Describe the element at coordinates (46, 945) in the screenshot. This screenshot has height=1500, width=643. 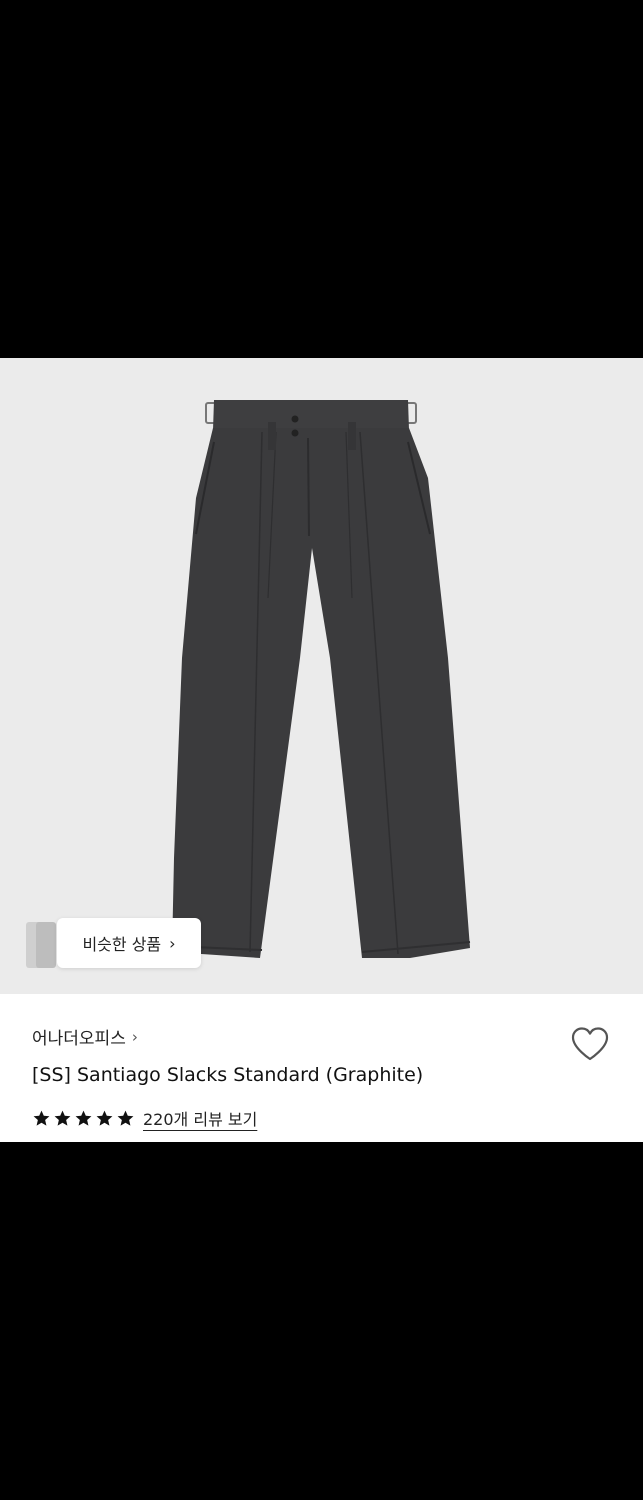
I see `similar-thumb` at that location.